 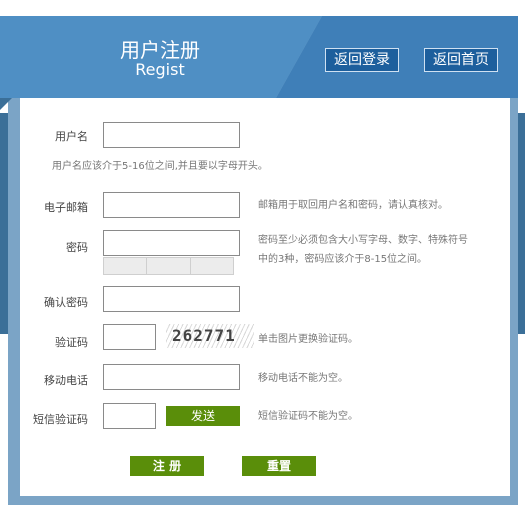 I want to click on captcha-label: 验证码, so click(x=71, y=342).